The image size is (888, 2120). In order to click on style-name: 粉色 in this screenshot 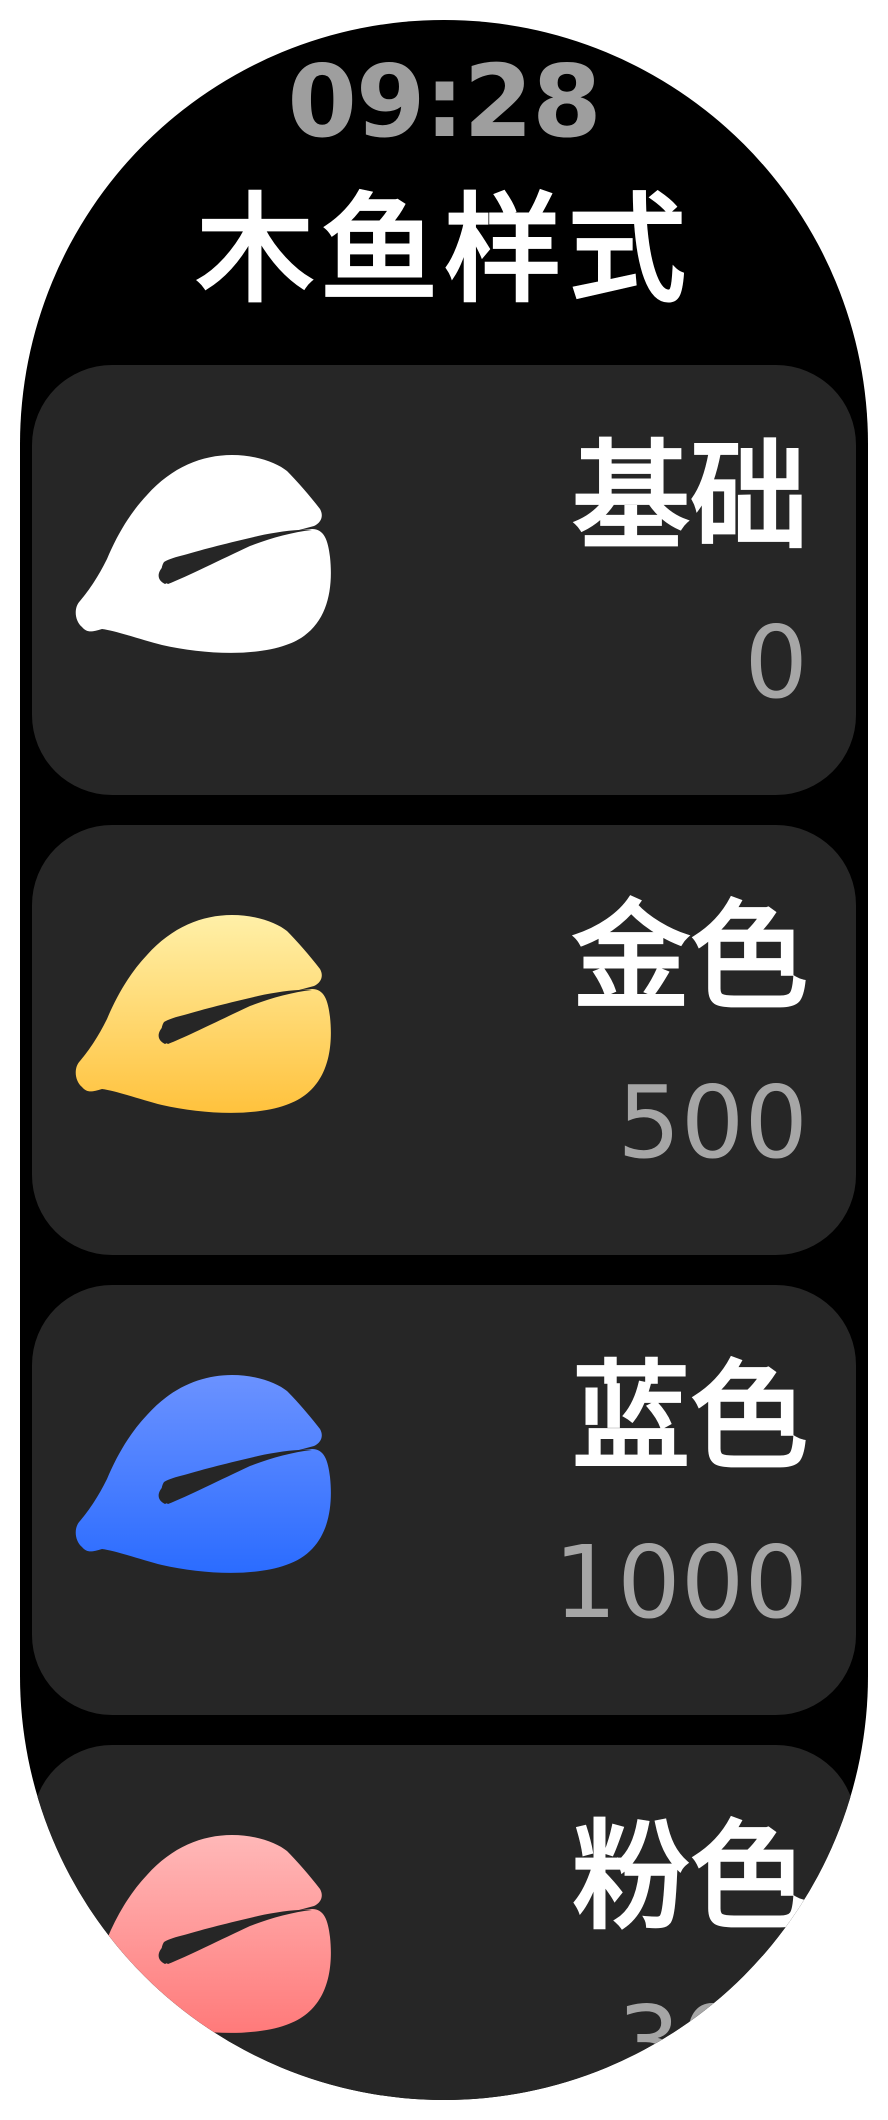, I will do `click(689, 1877)`.